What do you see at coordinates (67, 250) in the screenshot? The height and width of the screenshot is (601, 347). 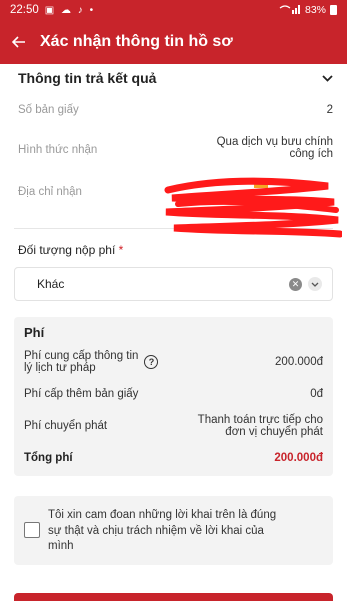 I see `fee-payer-label-text: Đối tượng nộp phí` at bounding box center [67, 250].